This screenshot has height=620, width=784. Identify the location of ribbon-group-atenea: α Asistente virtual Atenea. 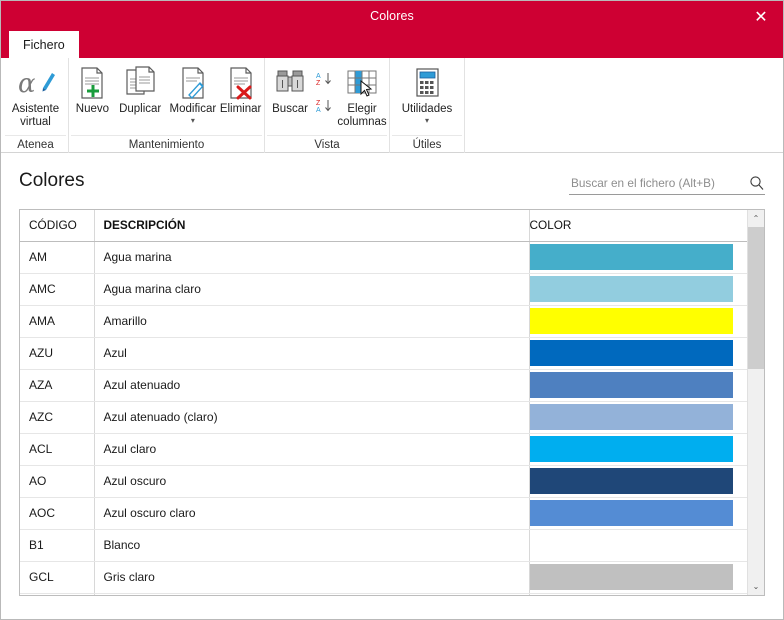
(36, 105).